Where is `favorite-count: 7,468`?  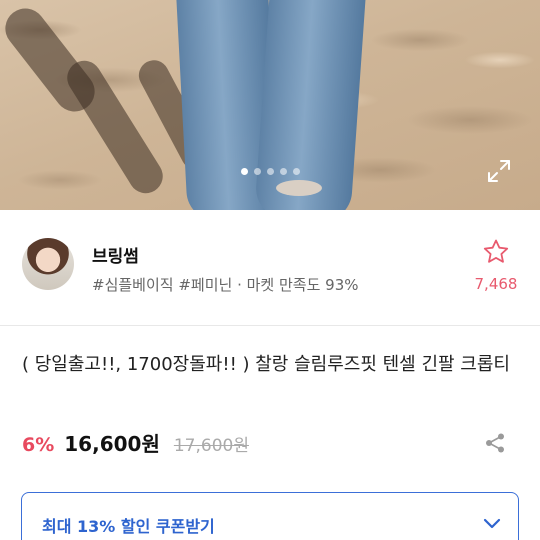
favorite-count: 7,468 is located at coordinates (496, 284).